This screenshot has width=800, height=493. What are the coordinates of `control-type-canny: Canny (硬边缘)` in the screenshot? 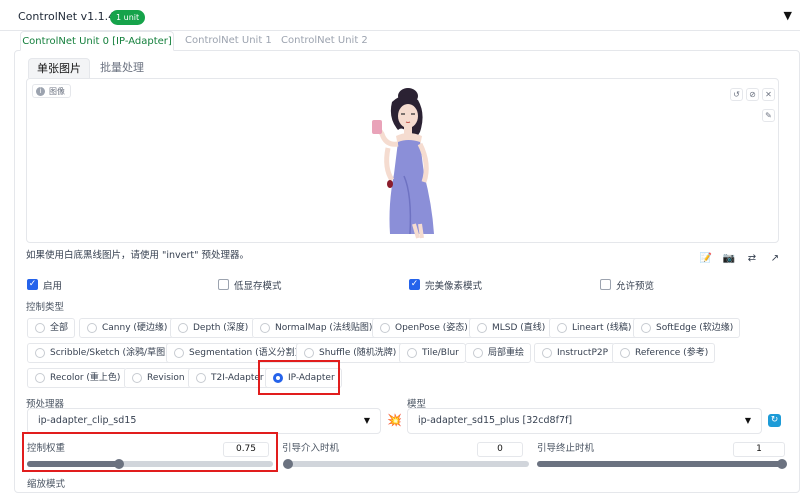 It's located at (127, 328).